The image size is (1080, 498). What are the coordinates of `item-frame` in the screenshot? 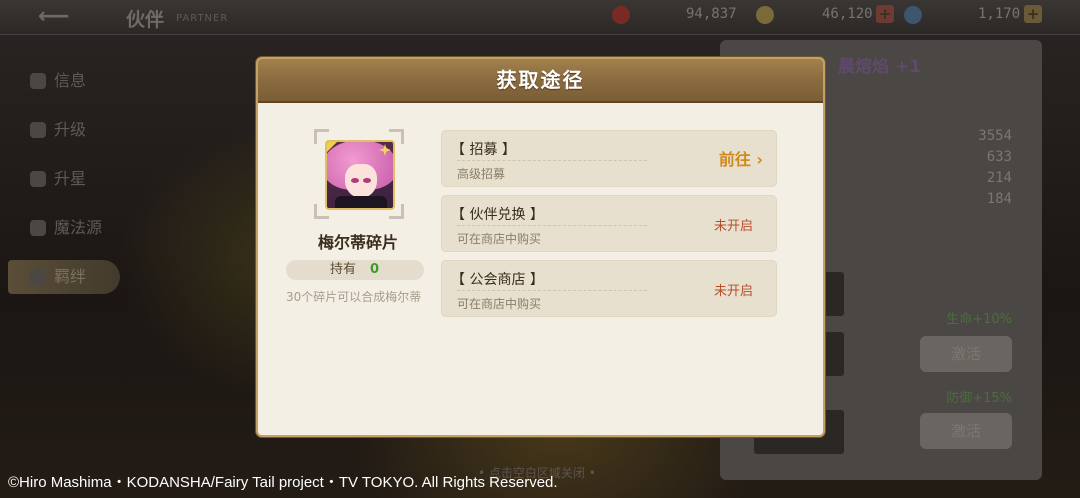 It's located at (359, 174).